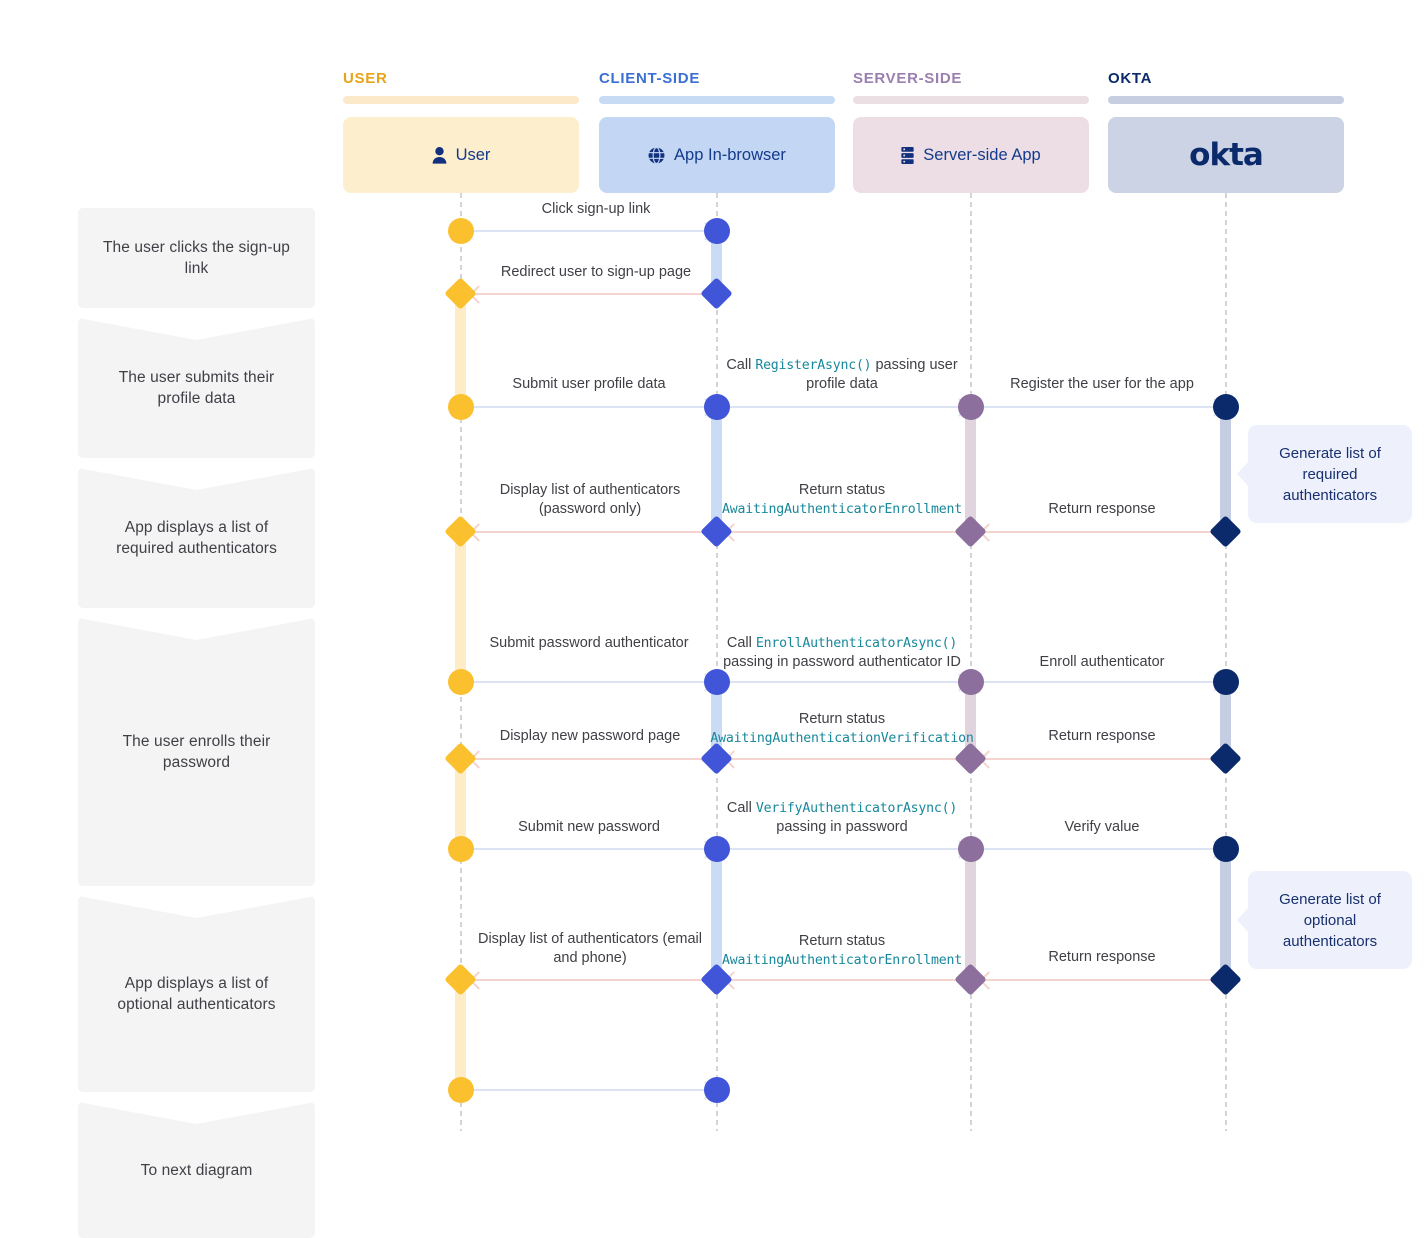  I want to click on message-label: Display new password page, so click(590, 736).